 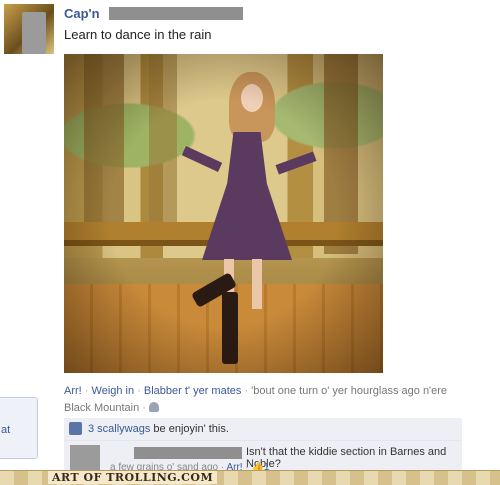 What do you see at coordinates (263, 429) in the screenshot?
I see `likes-bar: 3 scallywags be enjoyin' this.` at bounding box center [263, 429].